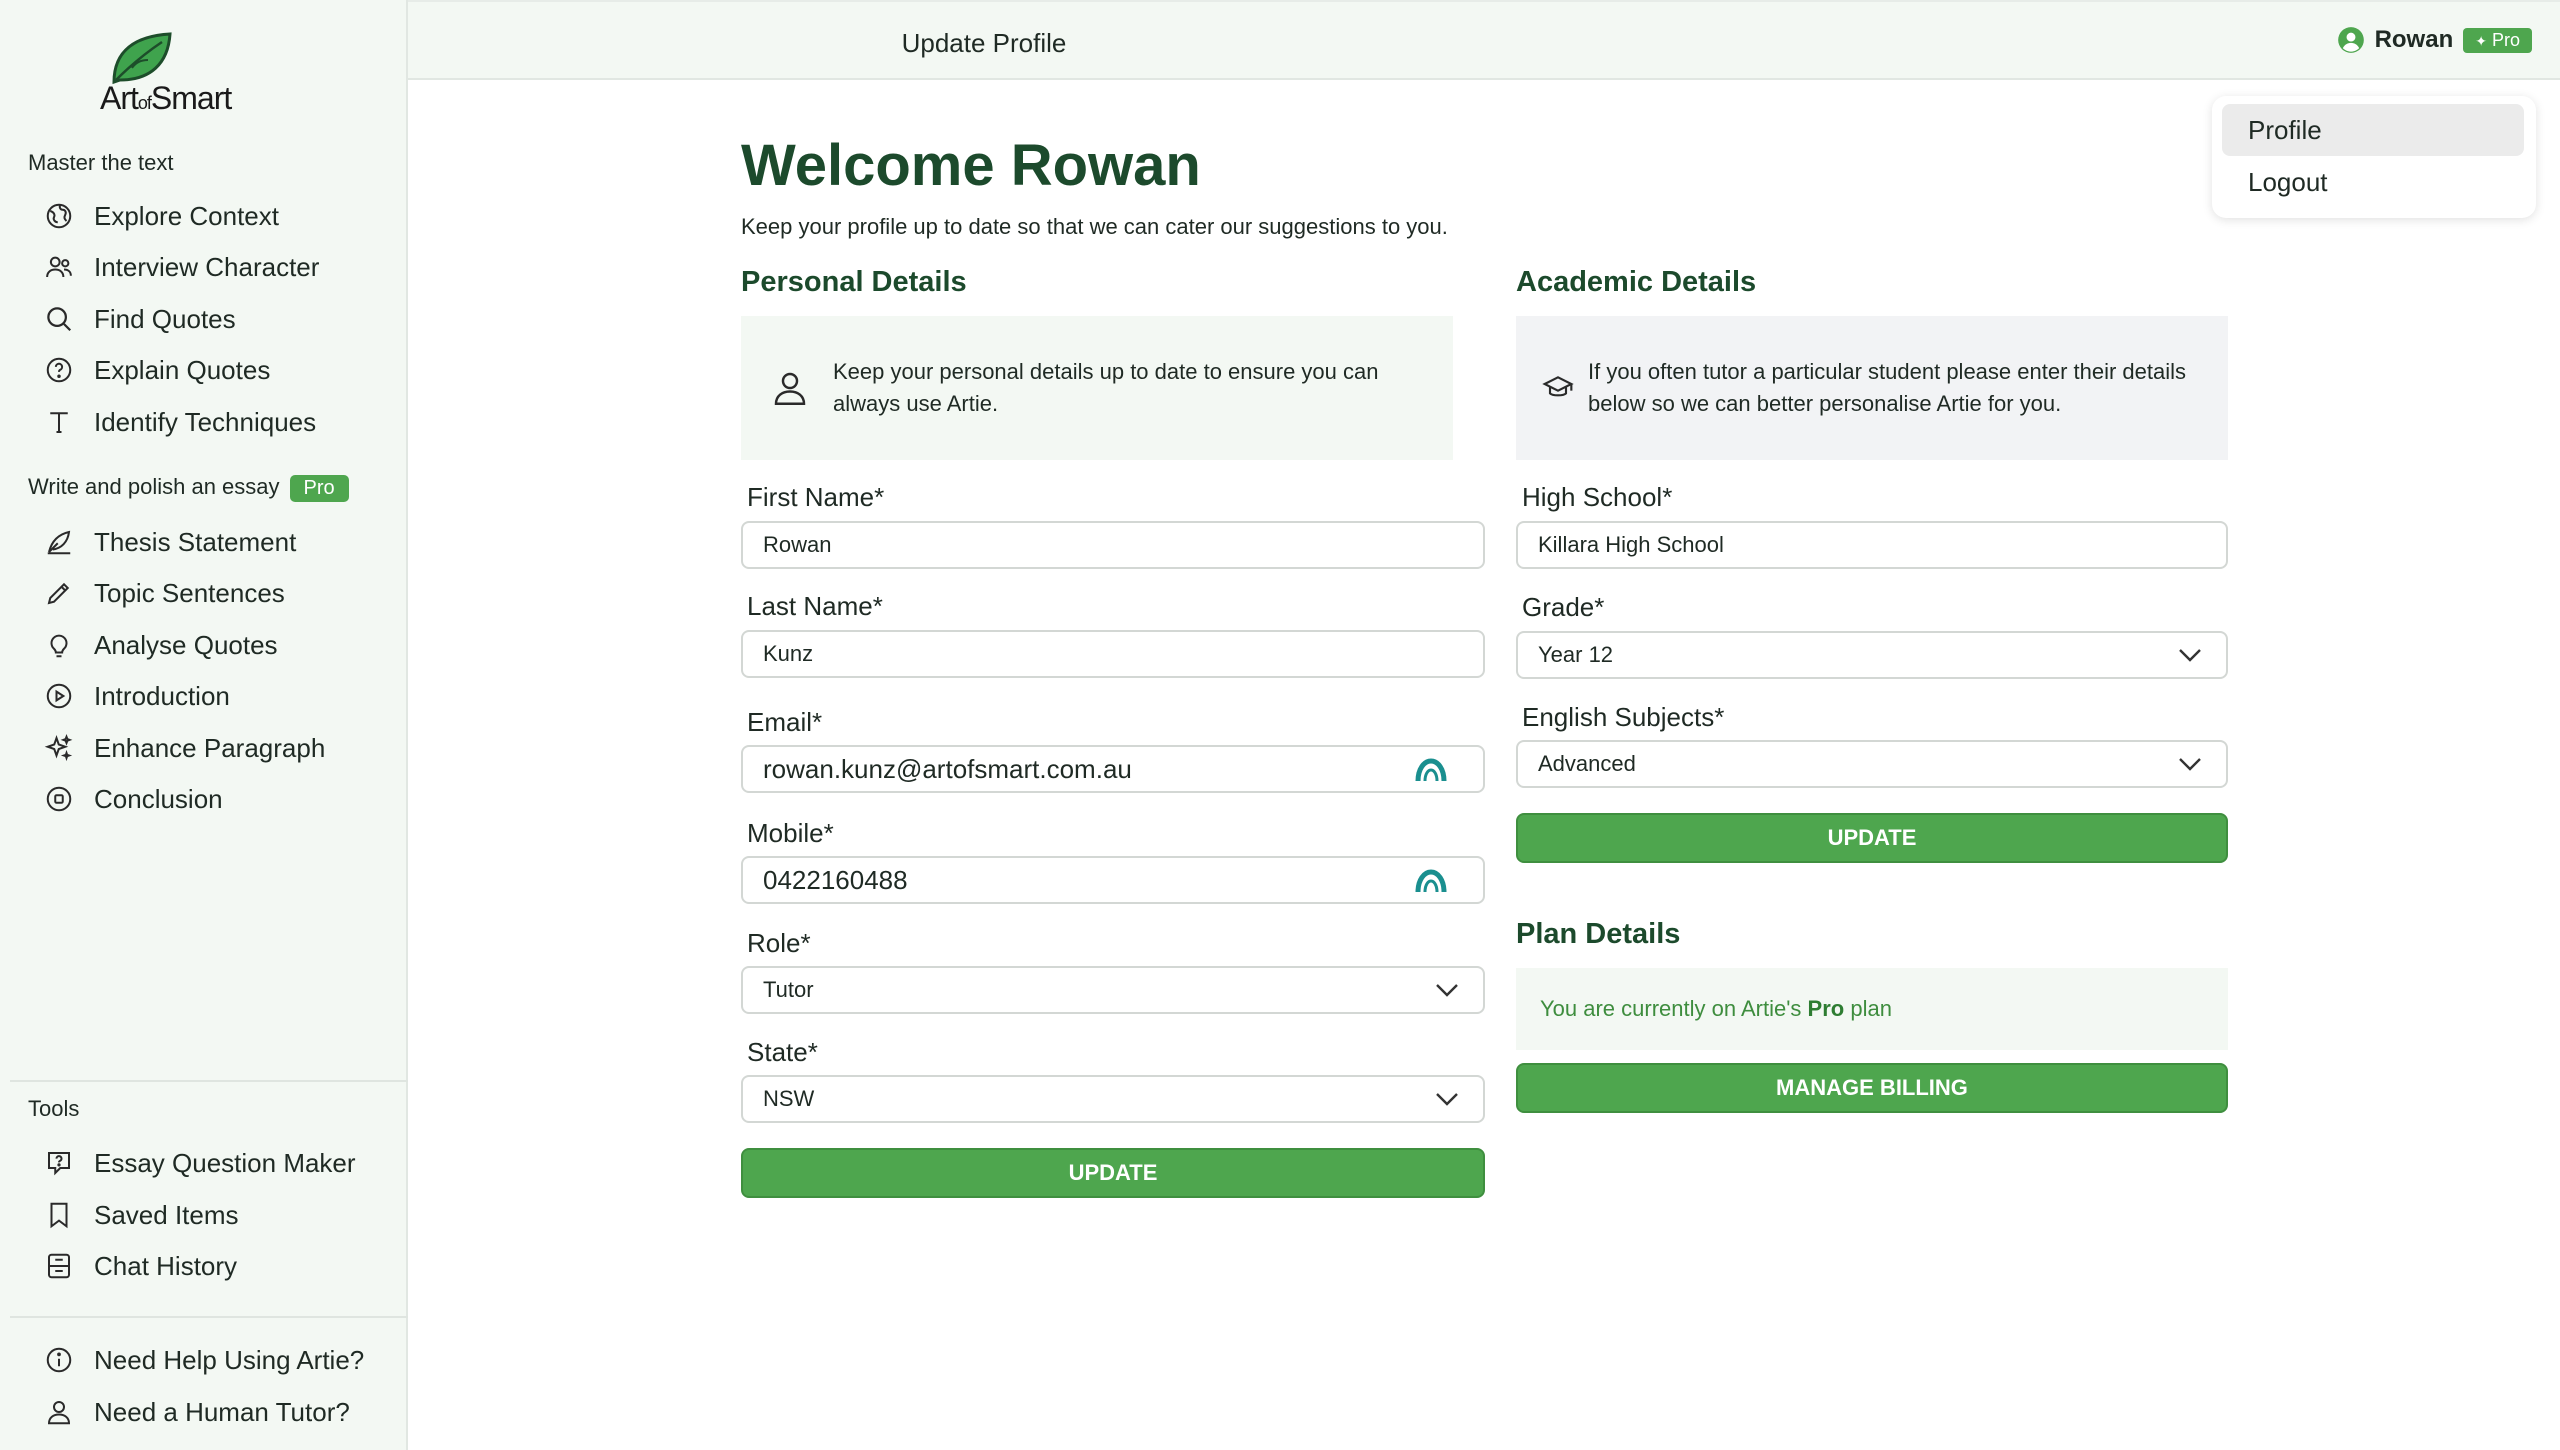 Image resolution: width=2560 pixels, height=1450 pixels. What do you see at coordinates (984, 43) in the screenshot?
I see `page-title: Update Profile` at bounding box center [984, 43].